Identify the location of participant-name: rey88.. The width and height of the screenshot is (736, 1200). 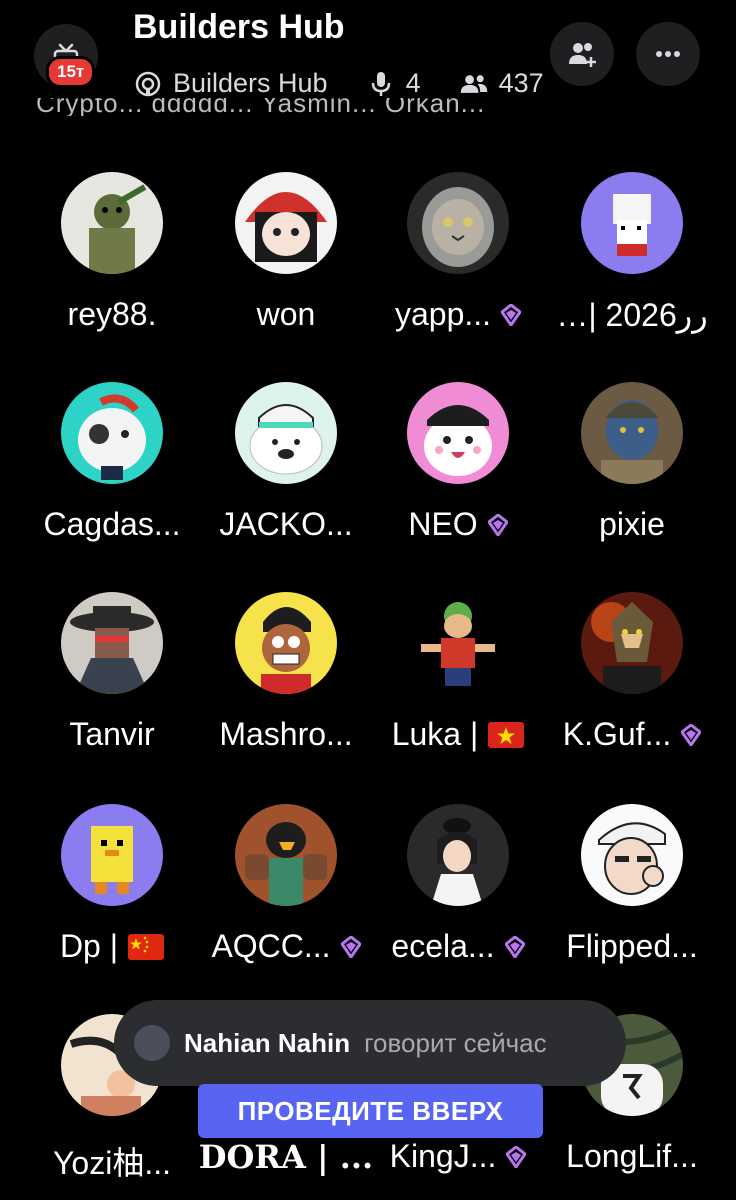
(112, 314).